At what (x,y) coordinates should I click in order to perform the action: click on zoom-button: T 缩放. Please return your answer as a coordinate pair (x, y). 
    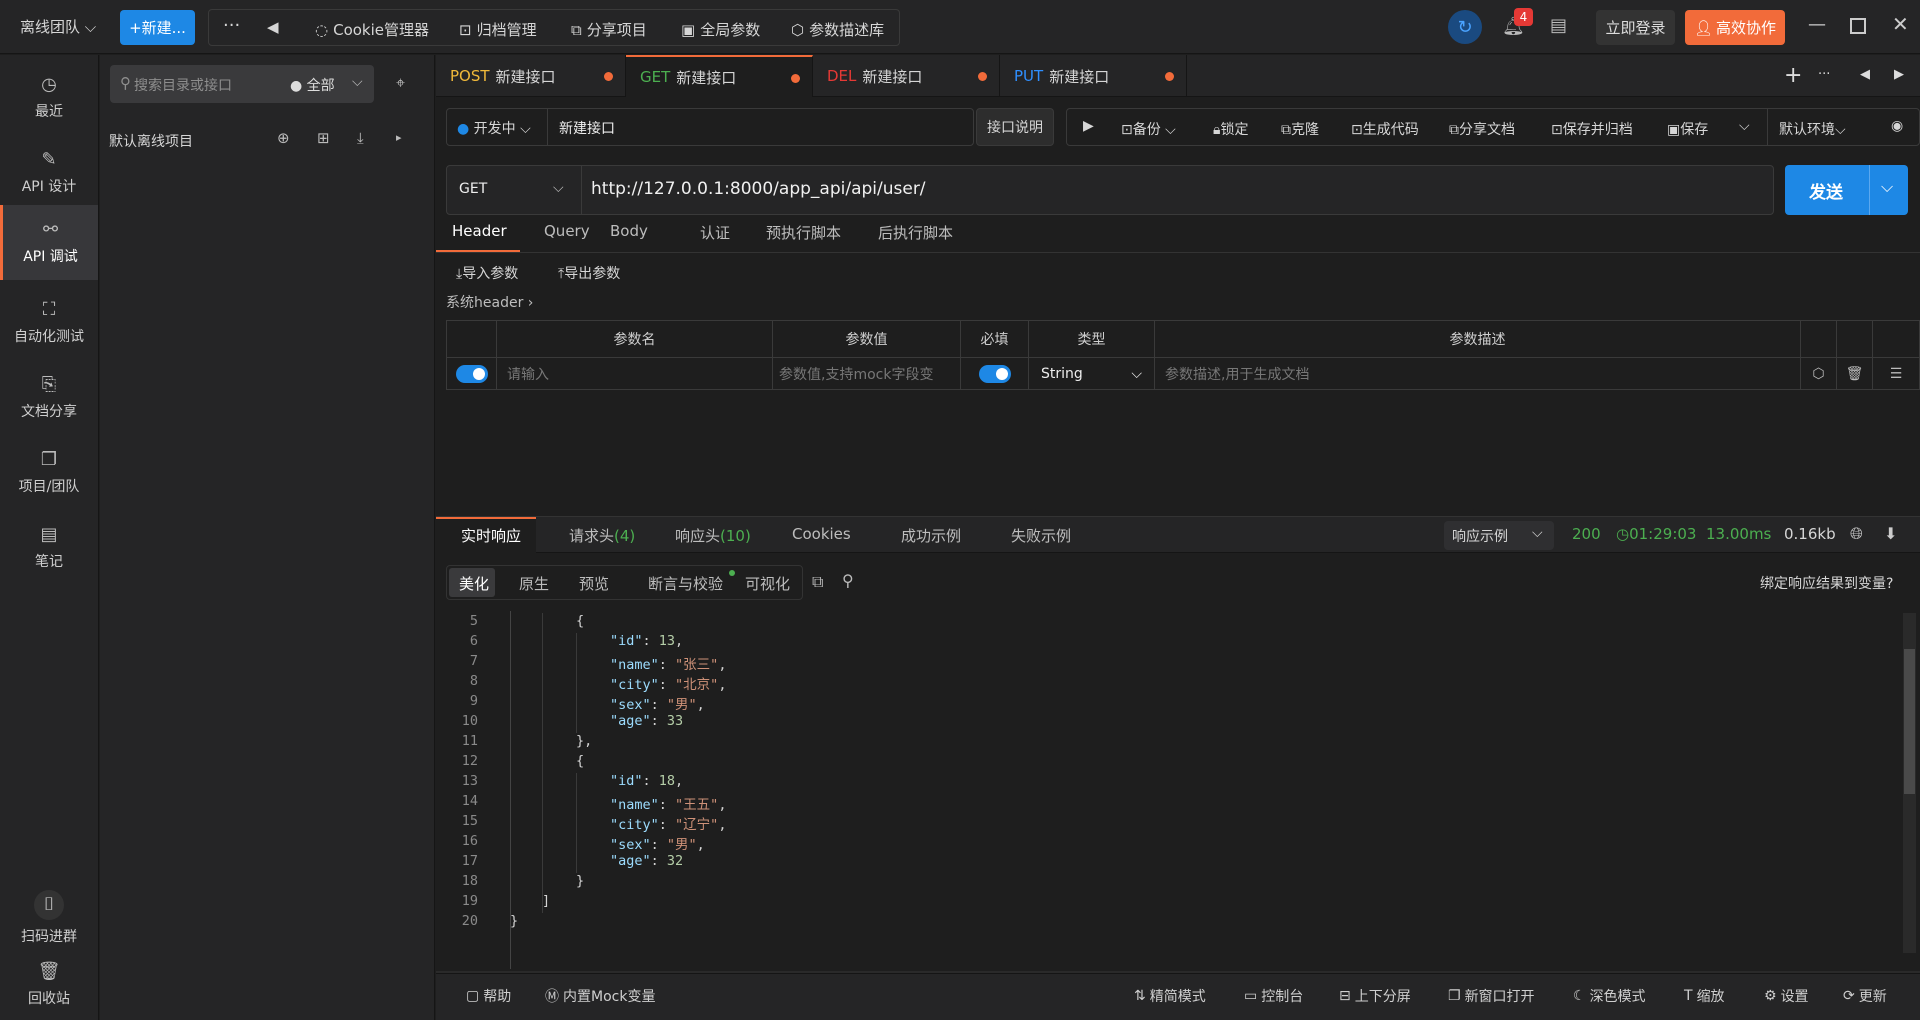
    Looking at the image, I should click on (1704, 996).